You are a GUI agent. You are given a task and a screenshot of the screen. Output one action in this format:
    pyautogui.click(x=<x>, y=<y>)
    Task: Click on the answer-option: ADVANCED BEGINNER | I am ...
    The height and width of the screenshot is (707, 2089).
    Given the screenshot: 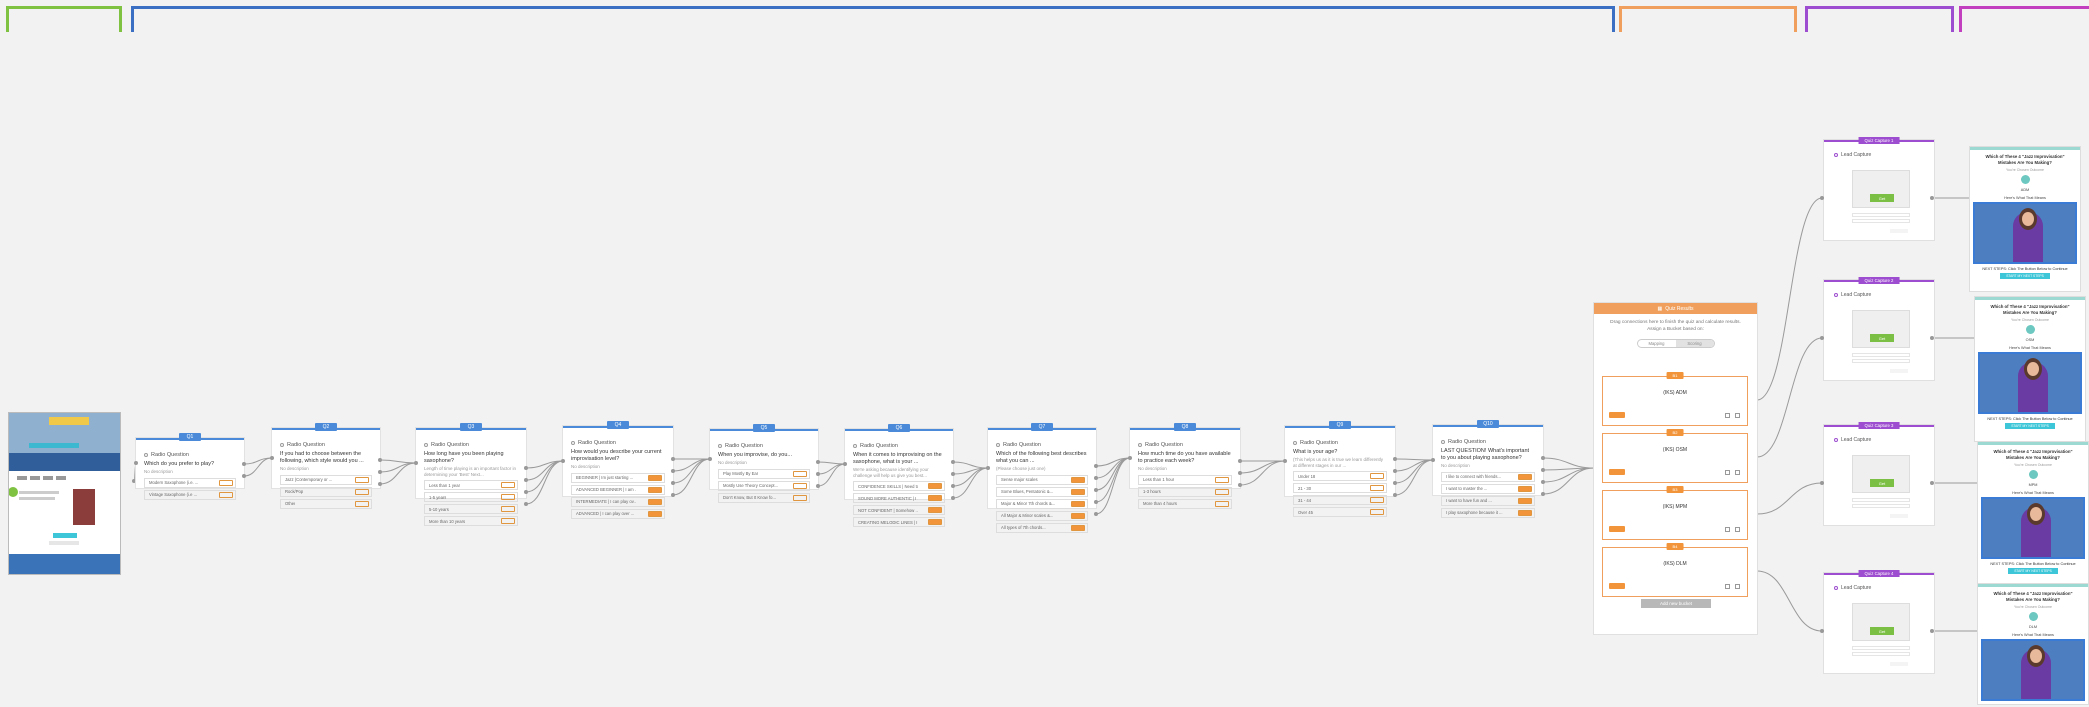 What is the action you would take?
    pyautogui.click(x=618, y=489)
    